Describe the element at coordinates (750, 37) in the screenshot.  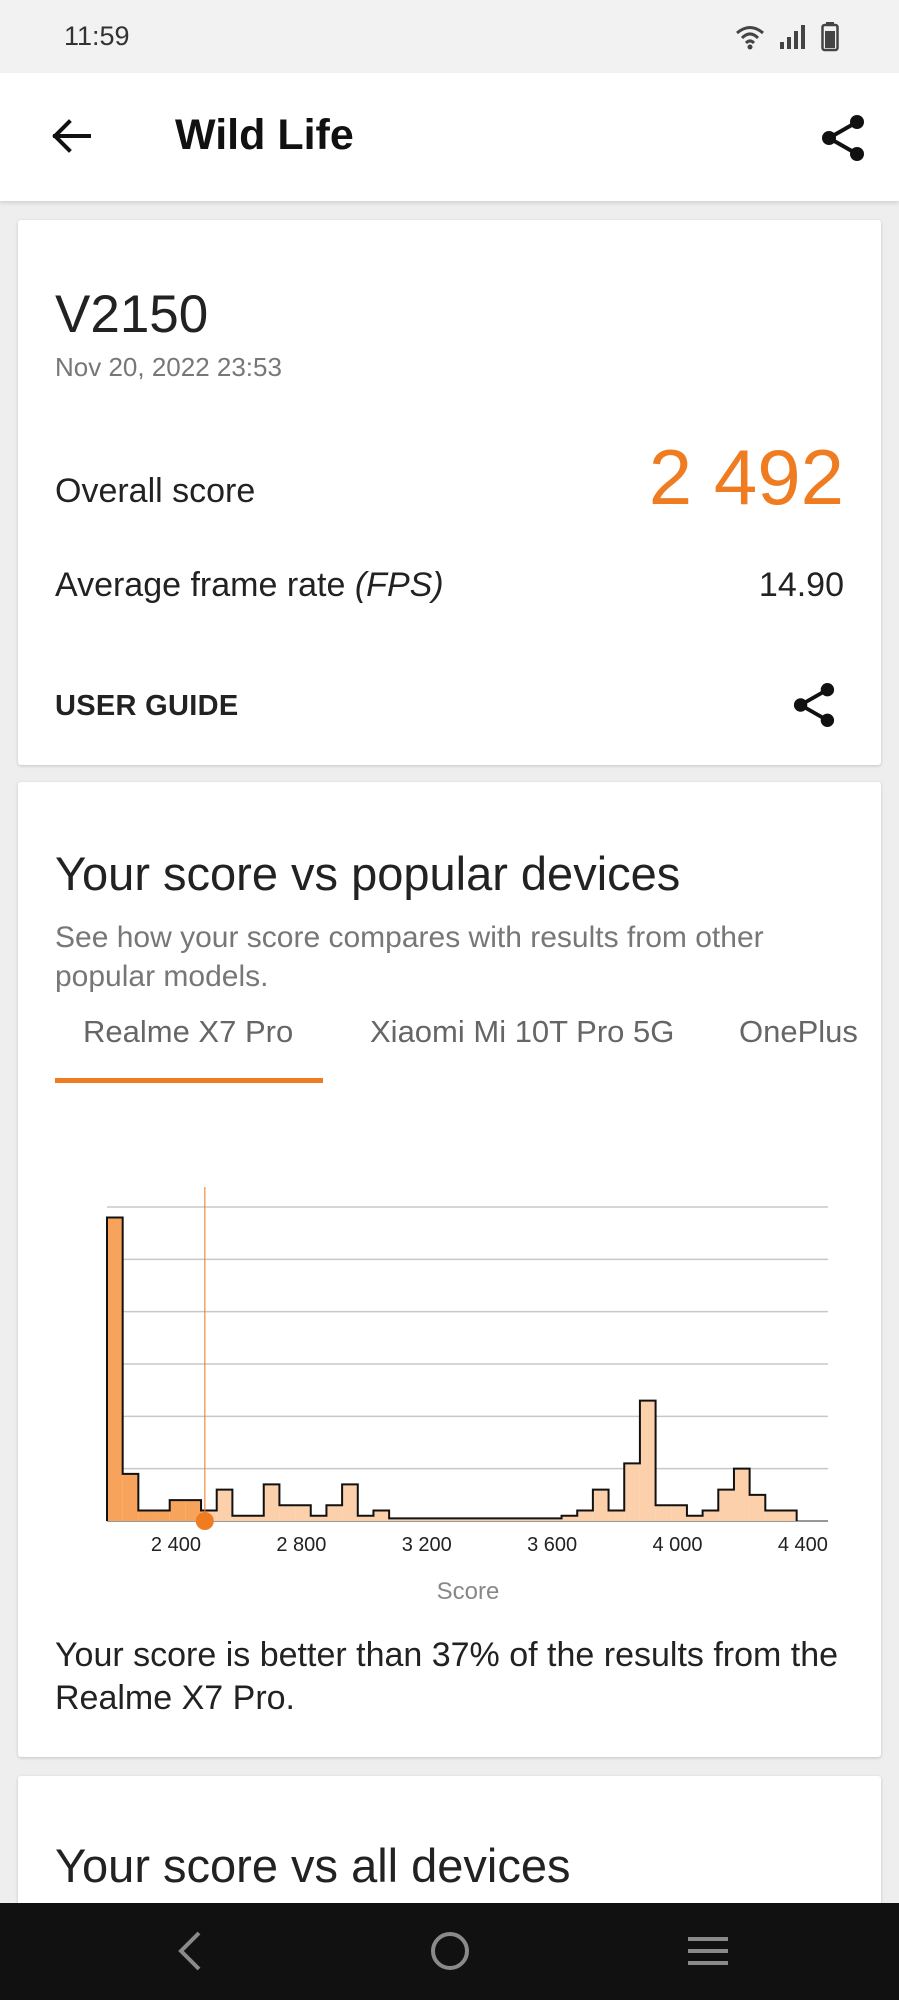
I see `wifi-icon` at that location.